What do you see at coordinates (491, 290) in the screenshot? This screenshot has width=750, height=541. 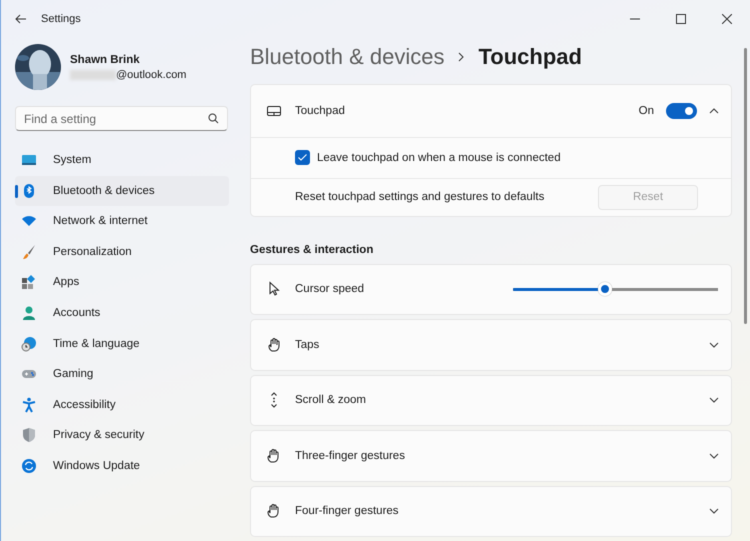 I see `setting-card: Cursor speed` at bounding box center [491, 290].